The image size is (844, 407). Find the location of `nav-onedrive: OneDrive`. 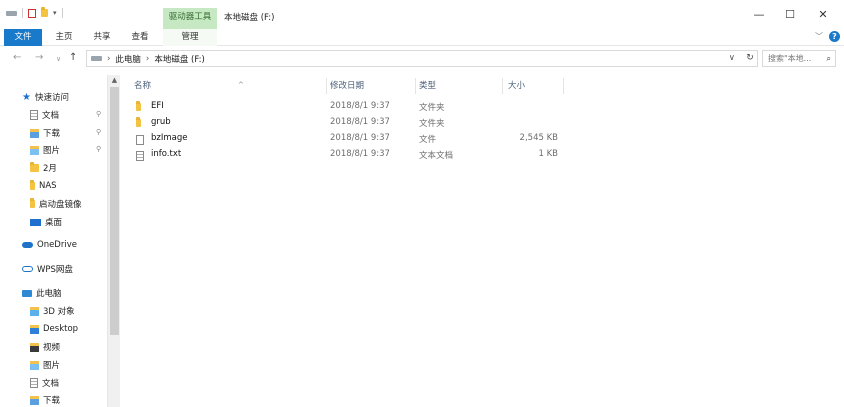

nav-onedrive: OneDrive is located at coordinates (49, 245).